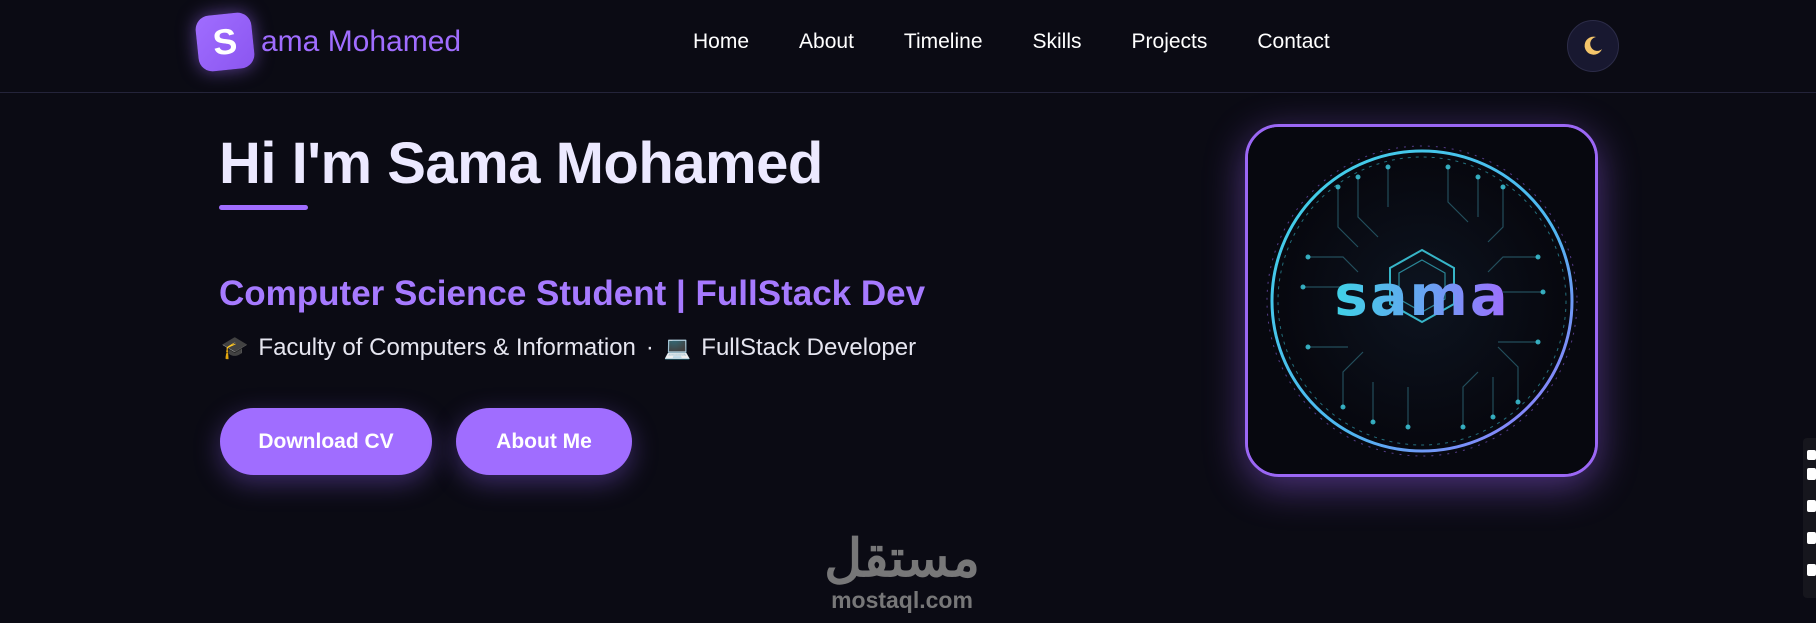 Image resolution: width=1816 pixels, height=623 pixels. I want to click on nav-link-home: Home, so click(721, 42).